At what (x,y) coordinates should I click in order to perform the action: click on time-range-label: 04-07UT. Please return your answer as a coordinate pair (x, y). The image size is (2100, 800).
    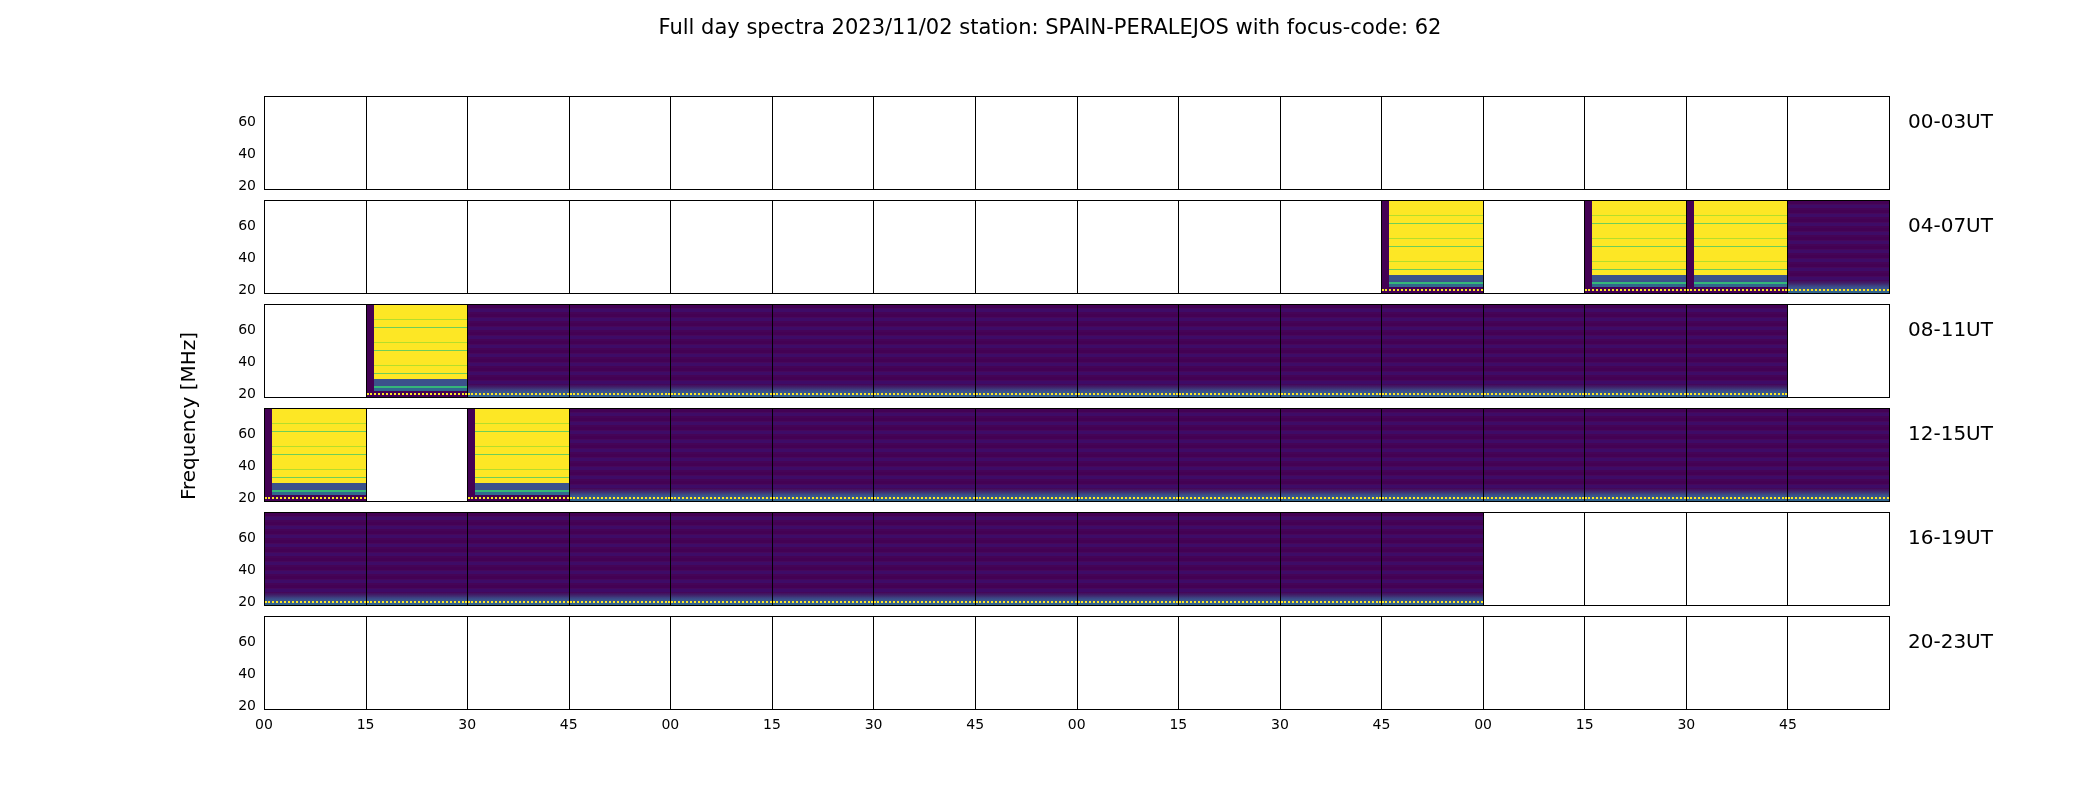
    Looking at the image, I should click on (1950, 225).